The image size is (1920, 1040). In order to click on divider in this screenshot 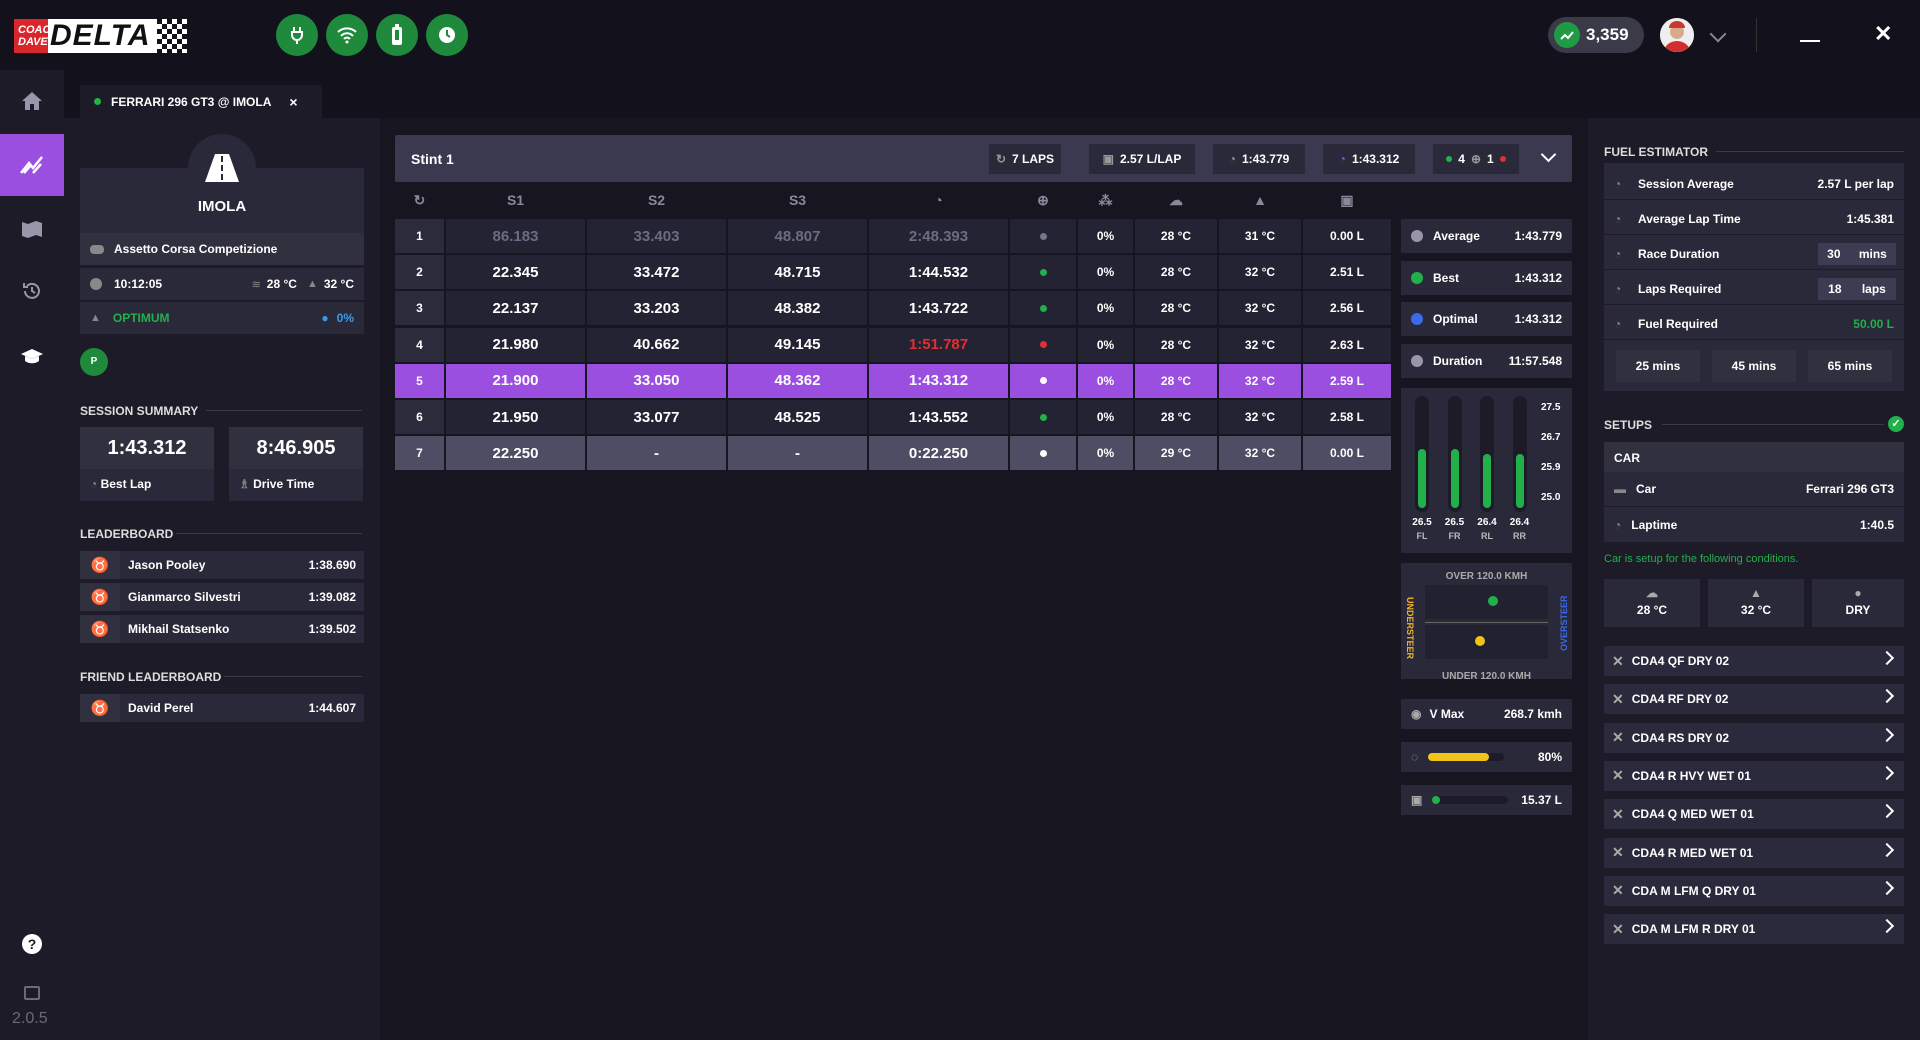, I will do `click(1756, 35)`.